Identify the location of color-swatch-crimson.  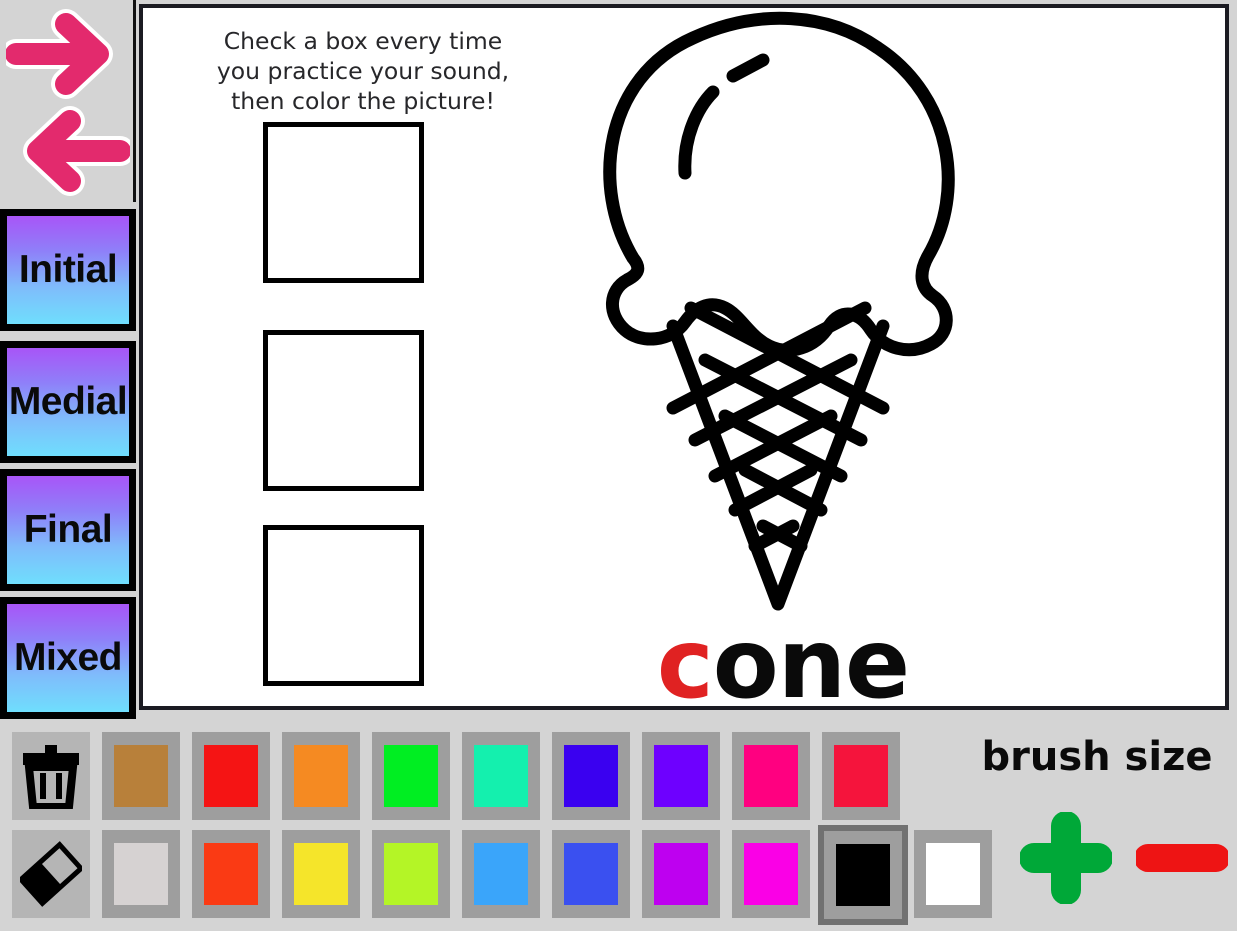
(861, 776).